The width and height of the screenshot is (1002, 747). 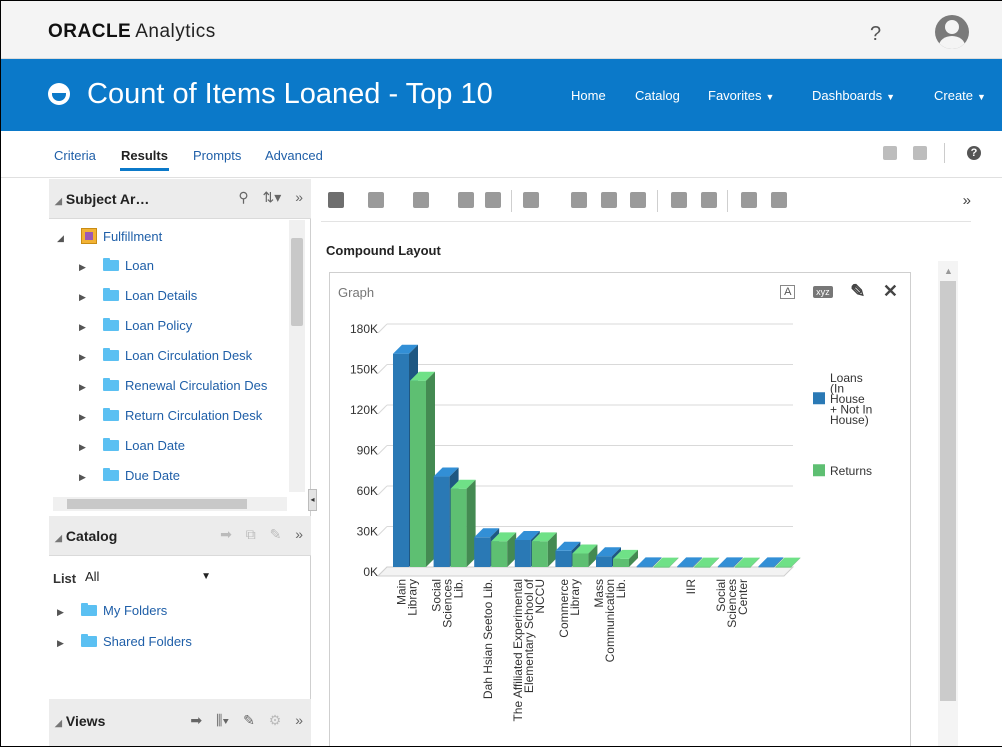 I want to click on y-tick-label: 180K, so click(x=364, y=329).